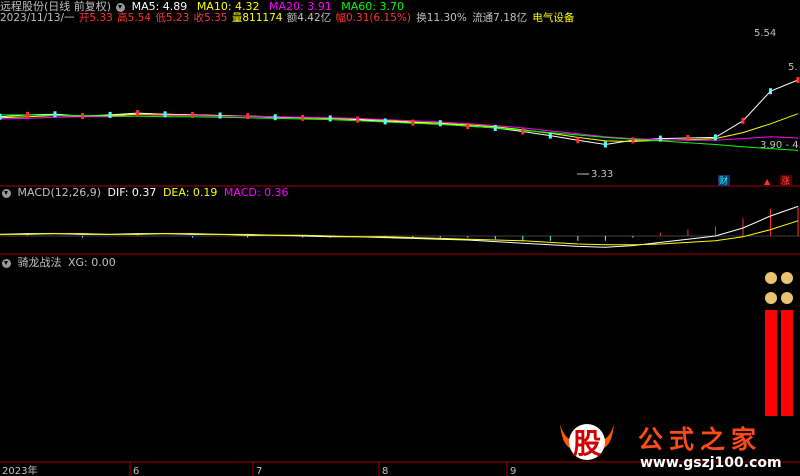  What do you see at coordinates (711, 463) in the screenshot?
I see `watermark-url: www.gszj100.com` at bounding box center [711, 463].